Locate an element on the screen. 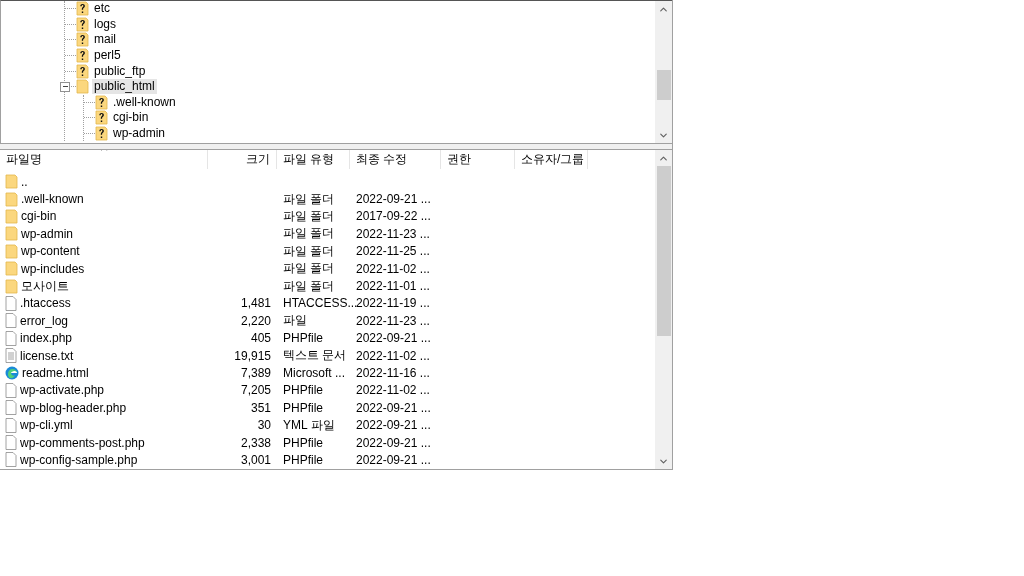 The height and width of the screenshot is (576, 1024). file-size: 7,205 is located at coordinates (255, 390).